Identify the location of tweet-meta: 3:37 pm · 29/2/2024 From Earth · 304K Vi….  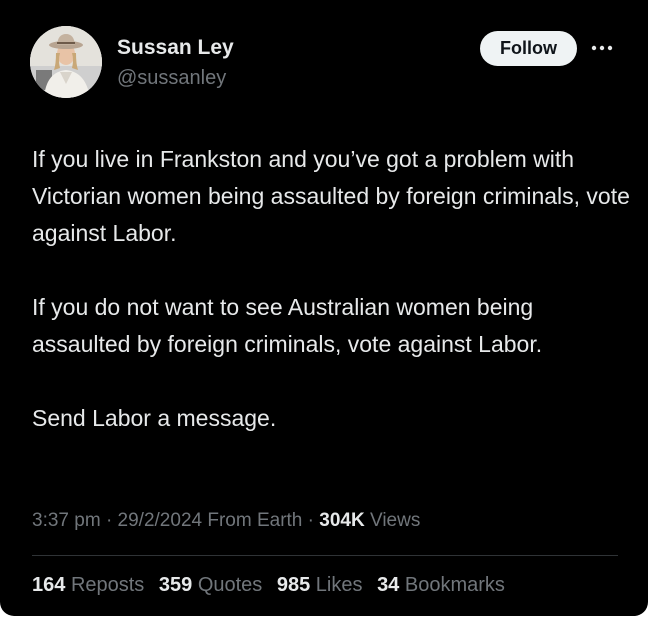
(226, 521).